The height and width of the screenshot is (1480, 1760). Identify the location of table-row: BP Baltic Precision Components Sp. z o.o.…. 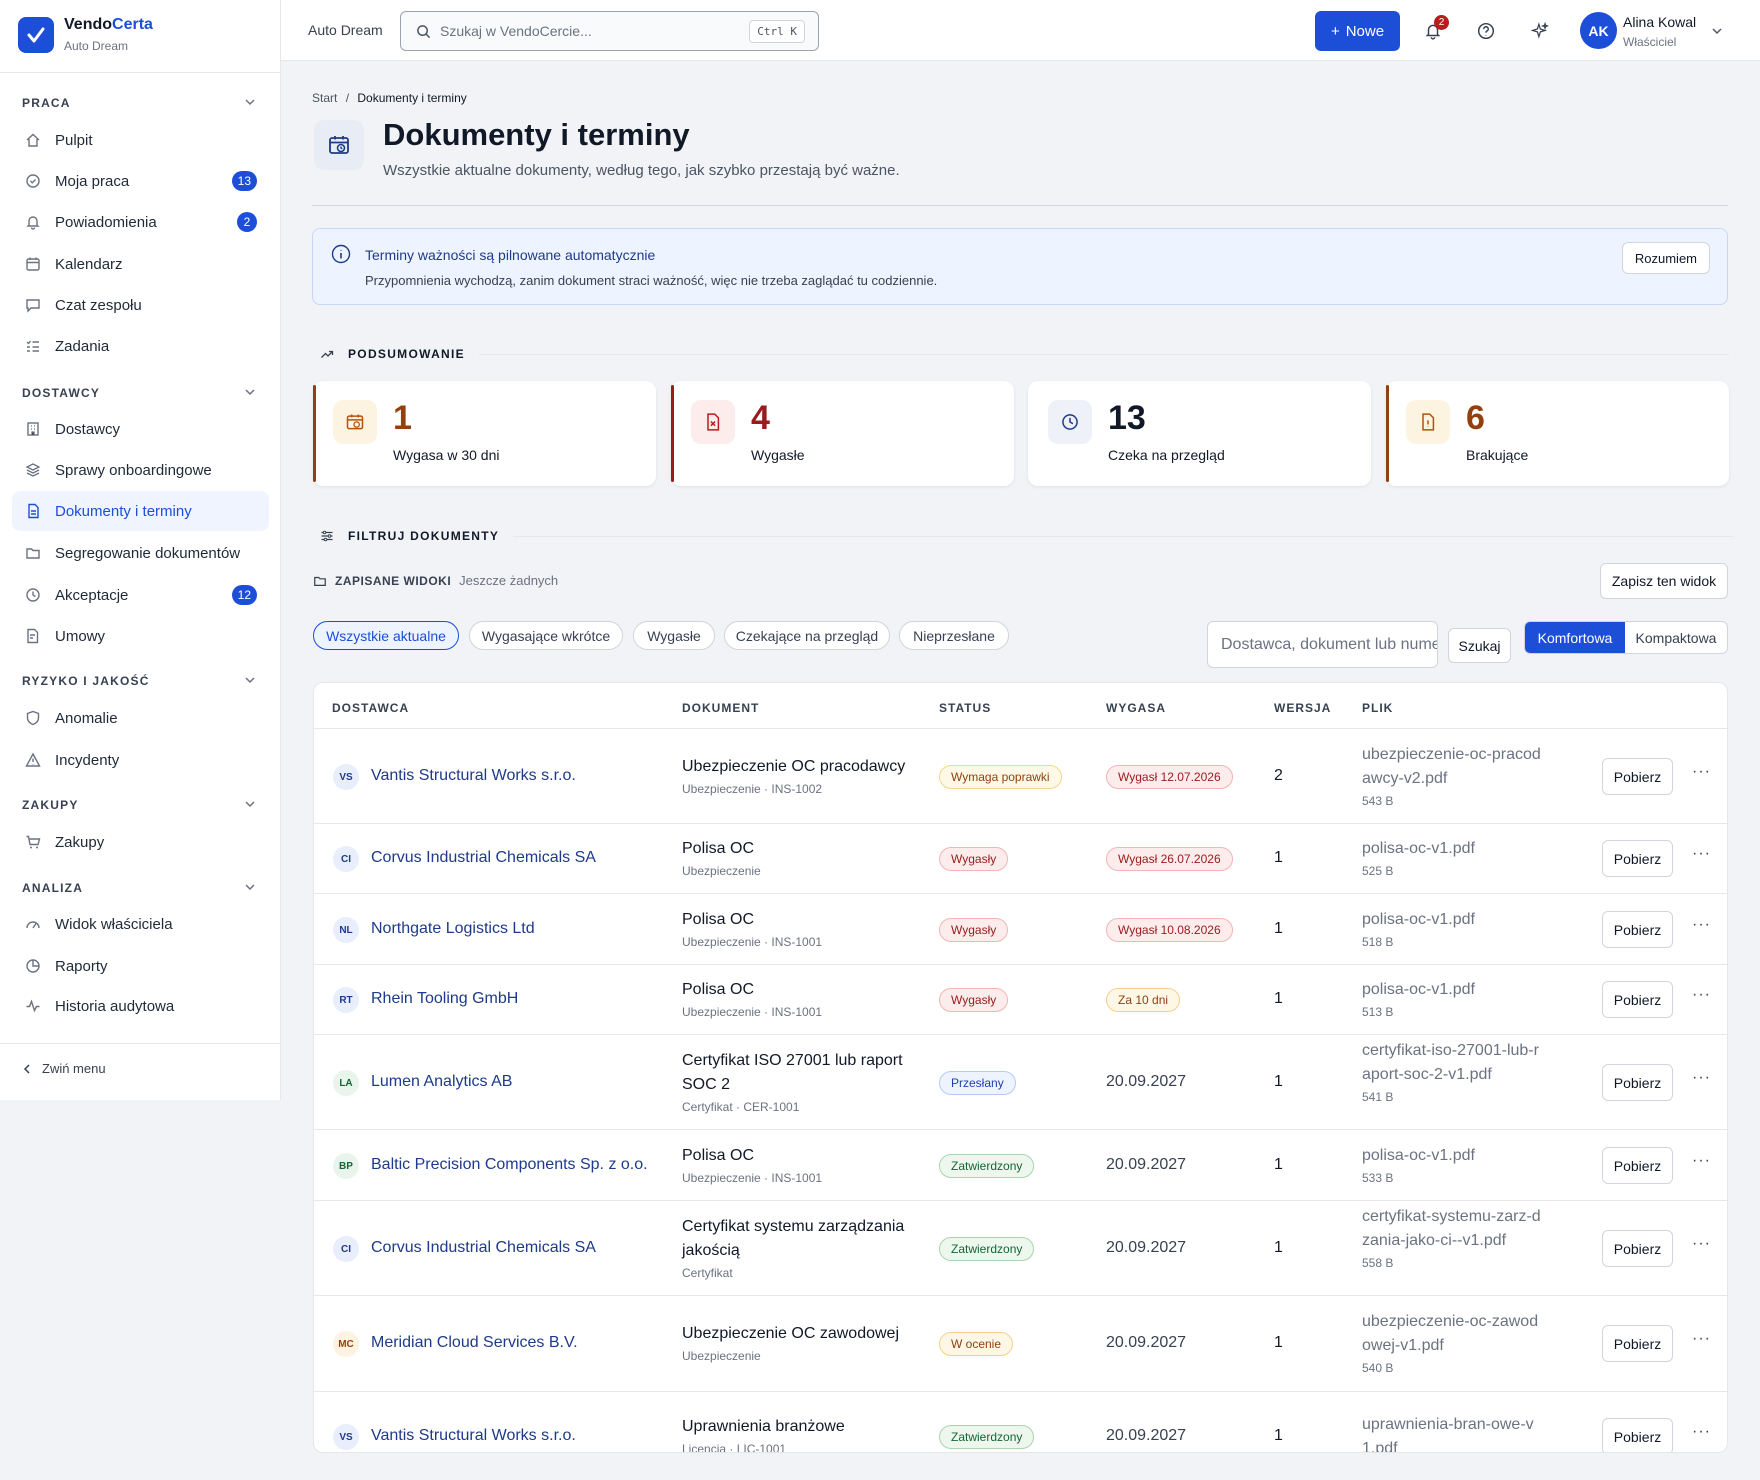
(1020, 1165).